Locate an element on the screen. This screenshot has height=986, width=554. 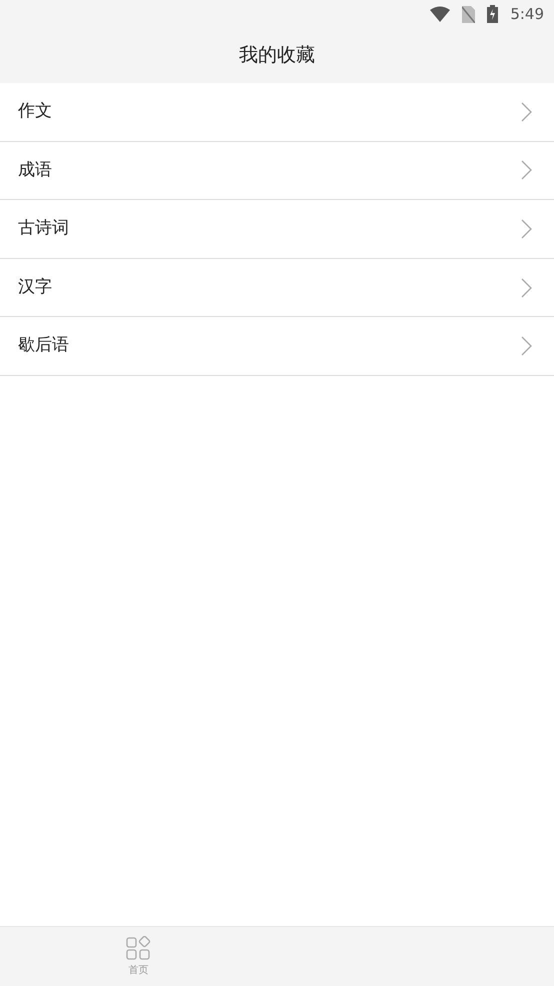
no-sim-icon is located at coordinates (469, 14).